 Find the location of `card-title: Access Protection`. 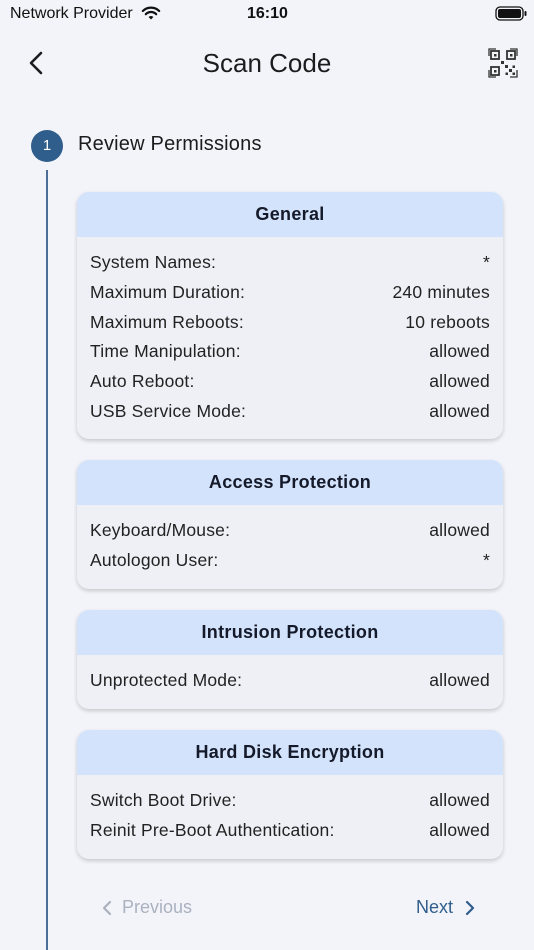

card-title: Access Protection is located at coordinates (290, 482).